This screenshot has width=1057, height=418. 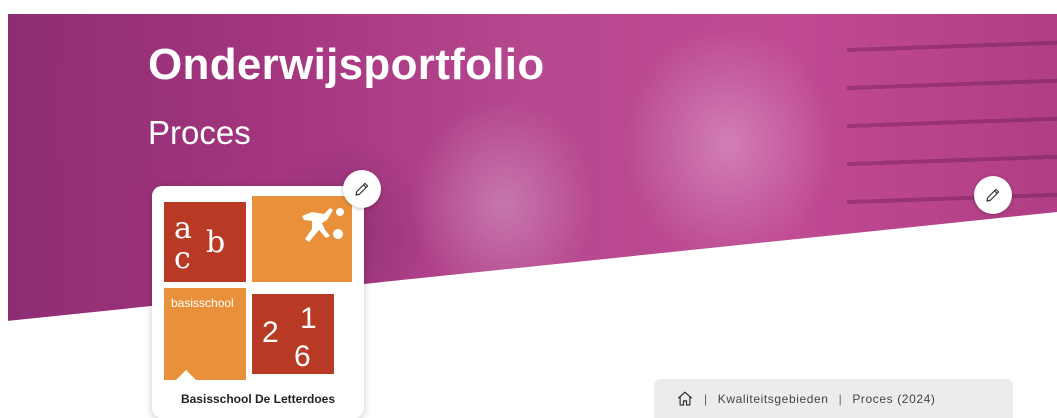 I want to click on page-subtitle: Proces, so click(x=199, y=132).